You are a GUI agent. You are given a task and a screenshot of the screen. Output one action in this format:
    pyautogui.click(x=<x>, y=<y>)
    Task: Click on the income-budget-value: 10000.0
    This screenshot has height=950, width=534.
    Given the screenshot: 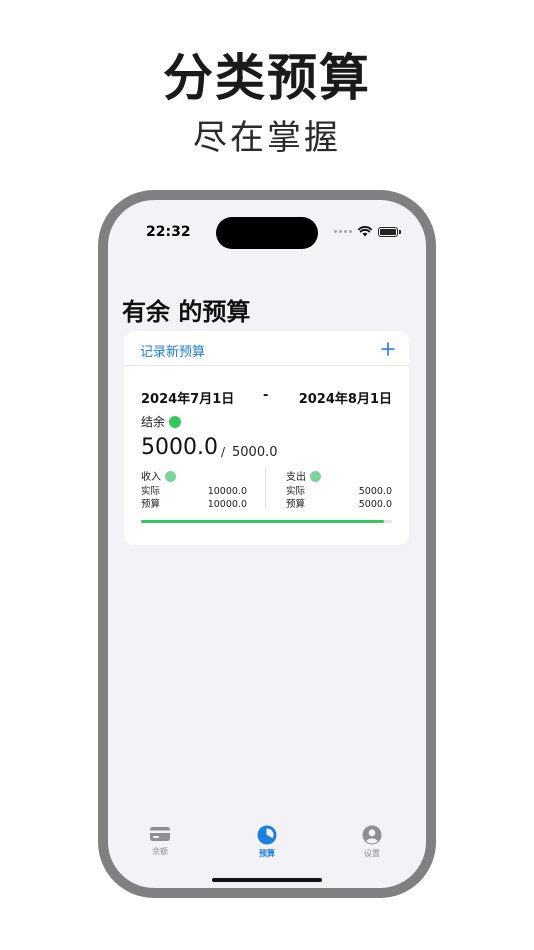 What is the action you would take?
    pyautogui.click(x=227, y=504)
    